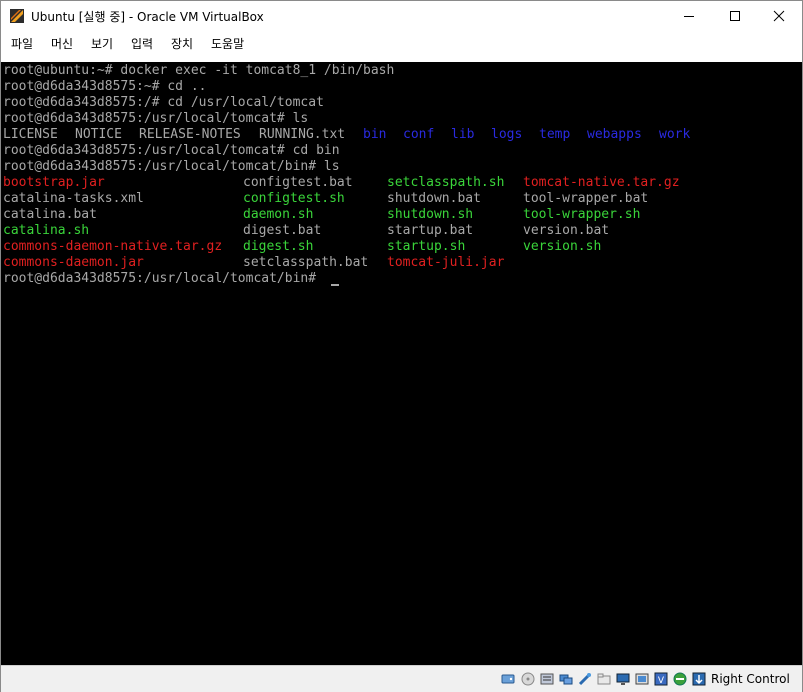 The width and height of the screenshot is (803, 692). I want to click on cpu-icon: V, so click(661, 679).